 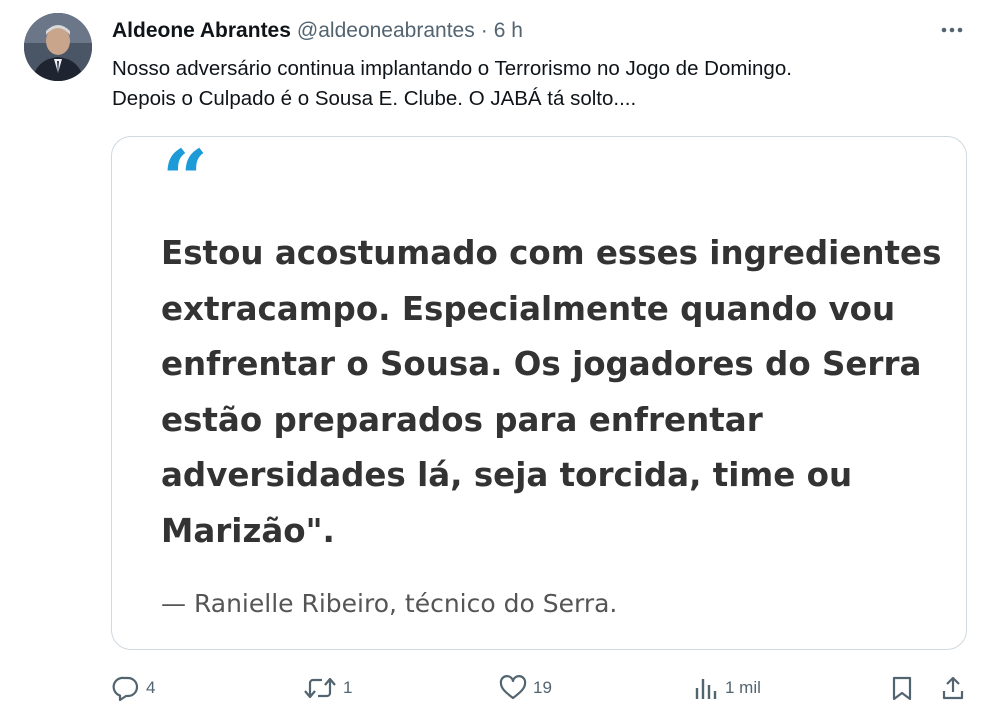 I want to click on quote-attribution: — Ranielle Ribeiro, técnico do Serra., so click(x=389, y=603).